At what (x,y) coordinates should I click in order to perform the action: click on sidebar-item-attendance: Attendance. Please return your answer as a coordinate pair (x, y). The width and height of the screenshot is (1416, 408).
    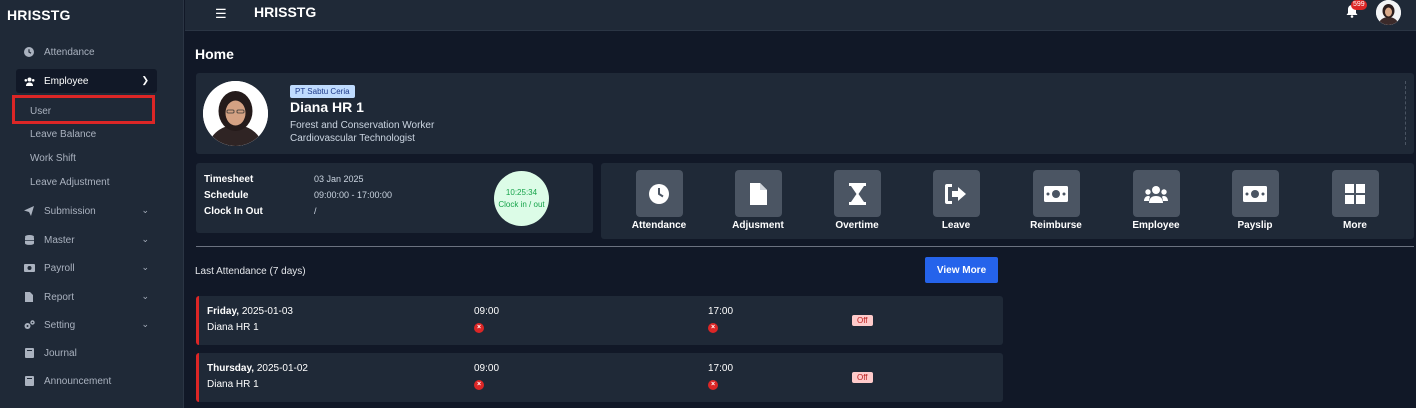
    Looking at the image, I should click on (86, 52).